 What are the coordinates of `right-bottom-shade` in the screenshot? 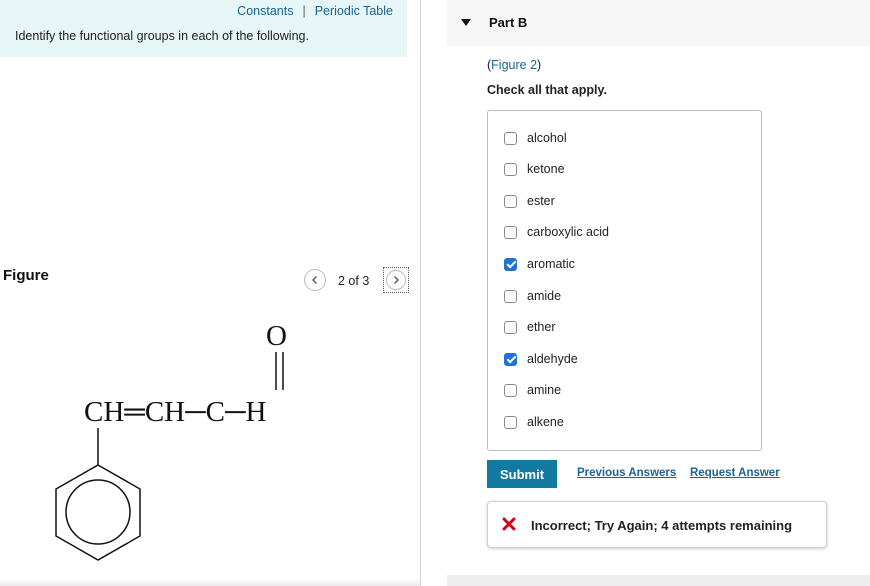 It's located at (658, 580).